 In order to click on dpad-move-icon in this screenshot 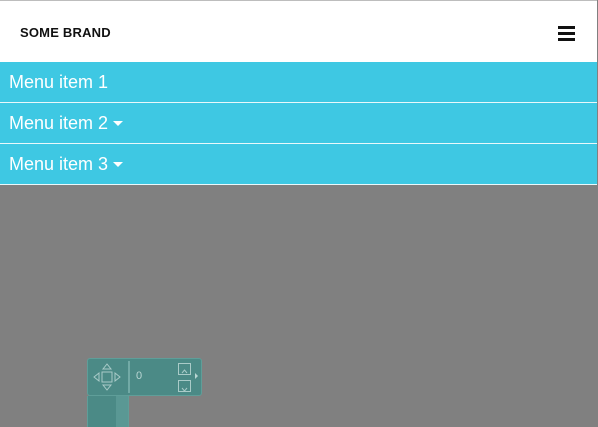, I will do `click(107, 377)`.